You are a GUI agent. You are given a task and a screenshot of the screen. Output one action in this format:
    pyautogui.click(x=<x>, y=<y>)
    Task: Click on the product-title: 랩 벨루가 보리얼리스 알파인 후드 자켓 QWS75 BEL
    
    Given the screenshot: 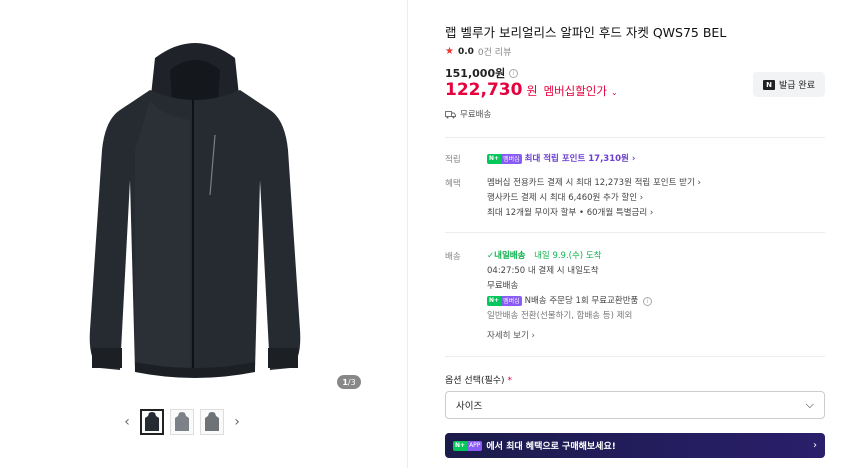 What is the action you would take?
    pyautogui.click(x=586, y=32)
    